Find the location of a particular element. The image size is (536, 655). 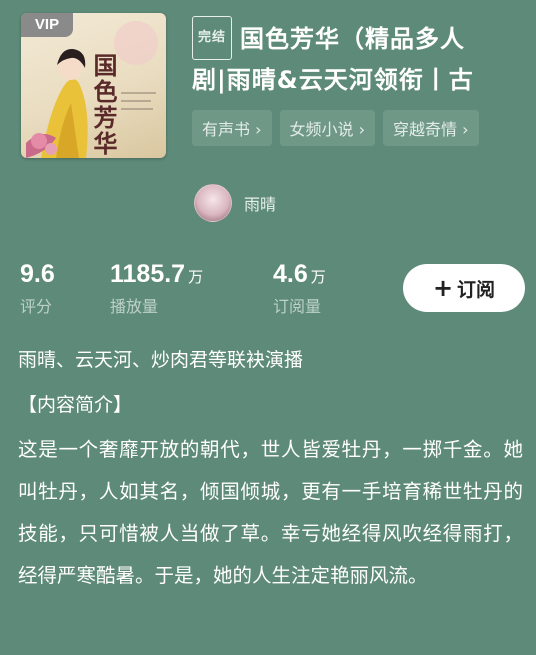

cover-title-art: 国色芳华 is located at coordinates (103, 105).